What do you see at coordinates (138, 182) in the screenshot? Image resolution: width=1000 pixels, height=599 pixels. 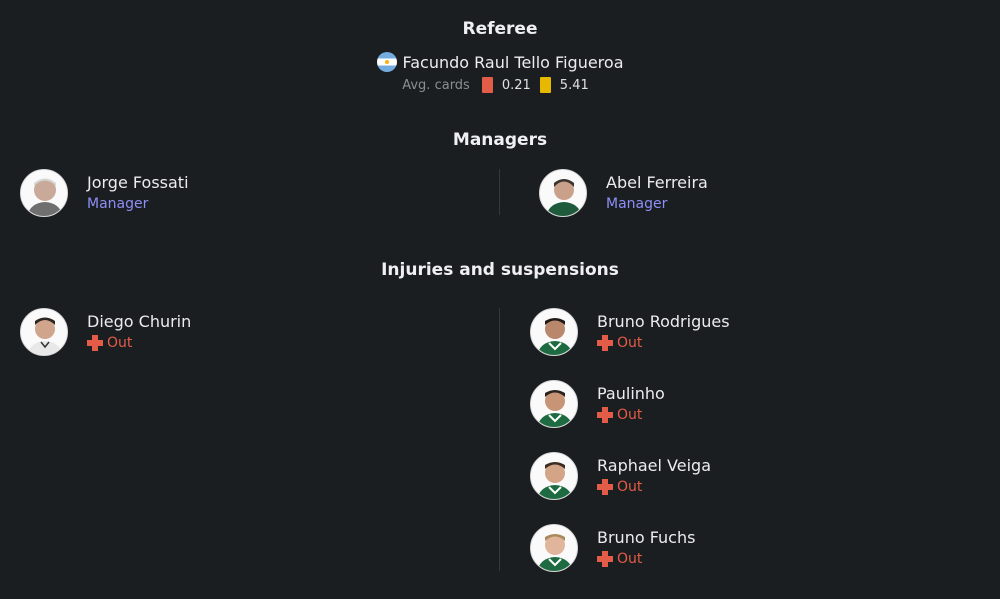 I see `manager-name: Jorge Fossati` at bounding box center [138, 182].